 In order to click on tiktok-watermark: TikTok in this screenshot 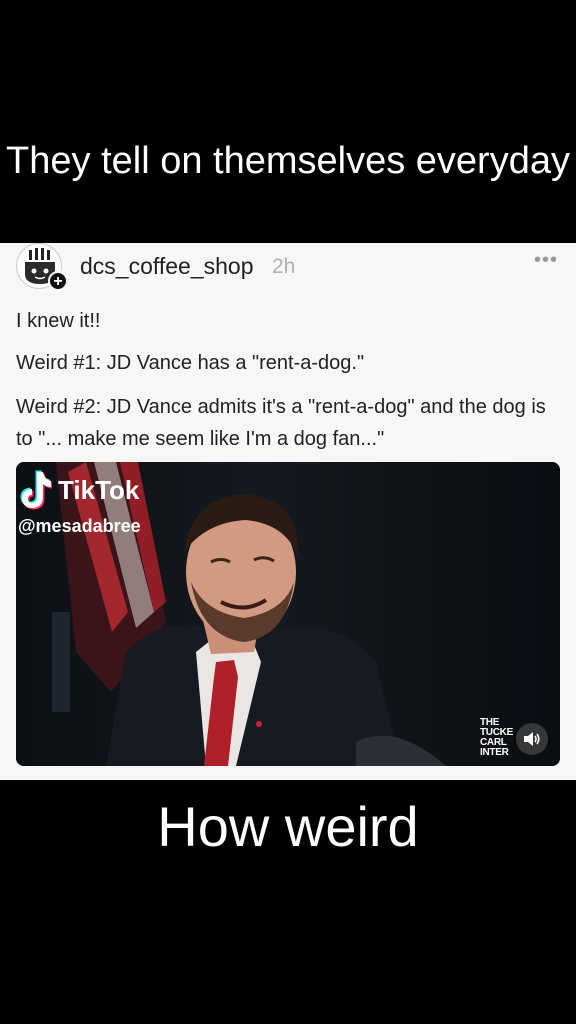, I will do `click(78, 490)`.